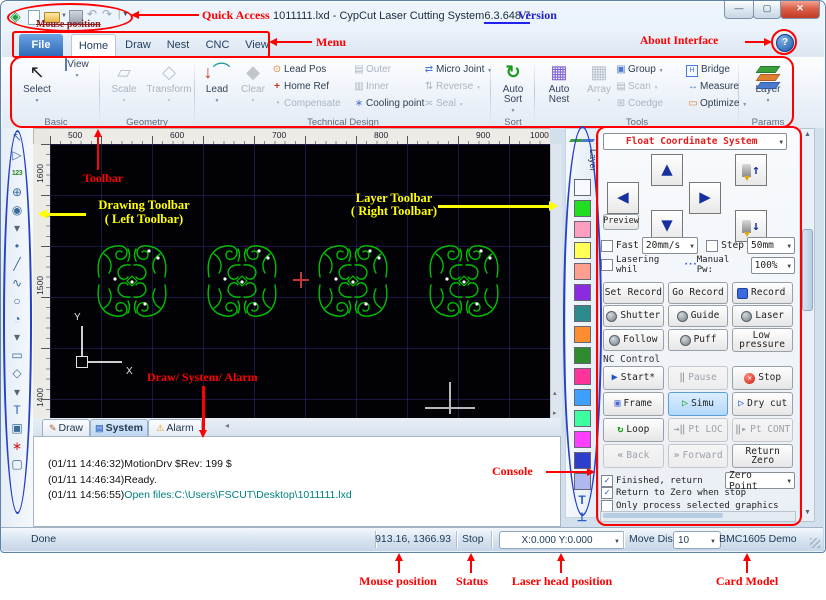 The width and height of the screenshot is (826, 600). What do you see at coordinates (17, 155) in the screenshot?
I see `node-edit-tool-icon: ▷` at bounding box center [17, 155].